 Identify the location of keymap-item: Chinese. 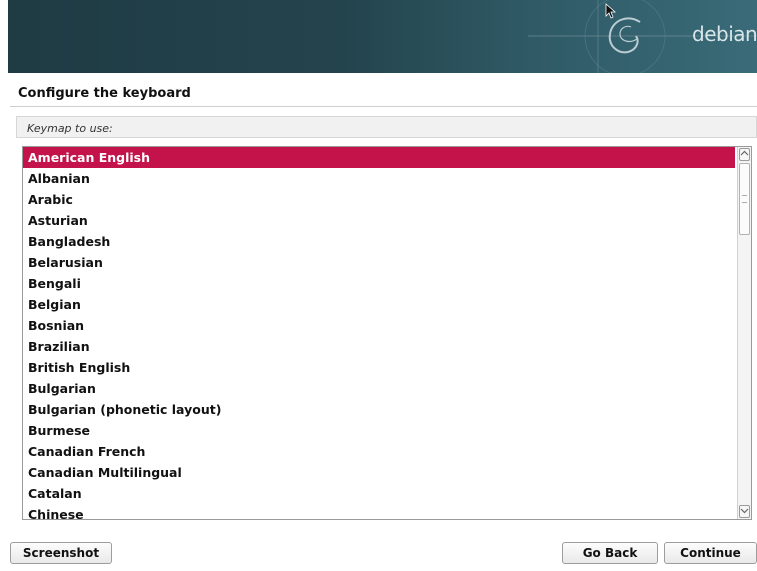
(379, 511).